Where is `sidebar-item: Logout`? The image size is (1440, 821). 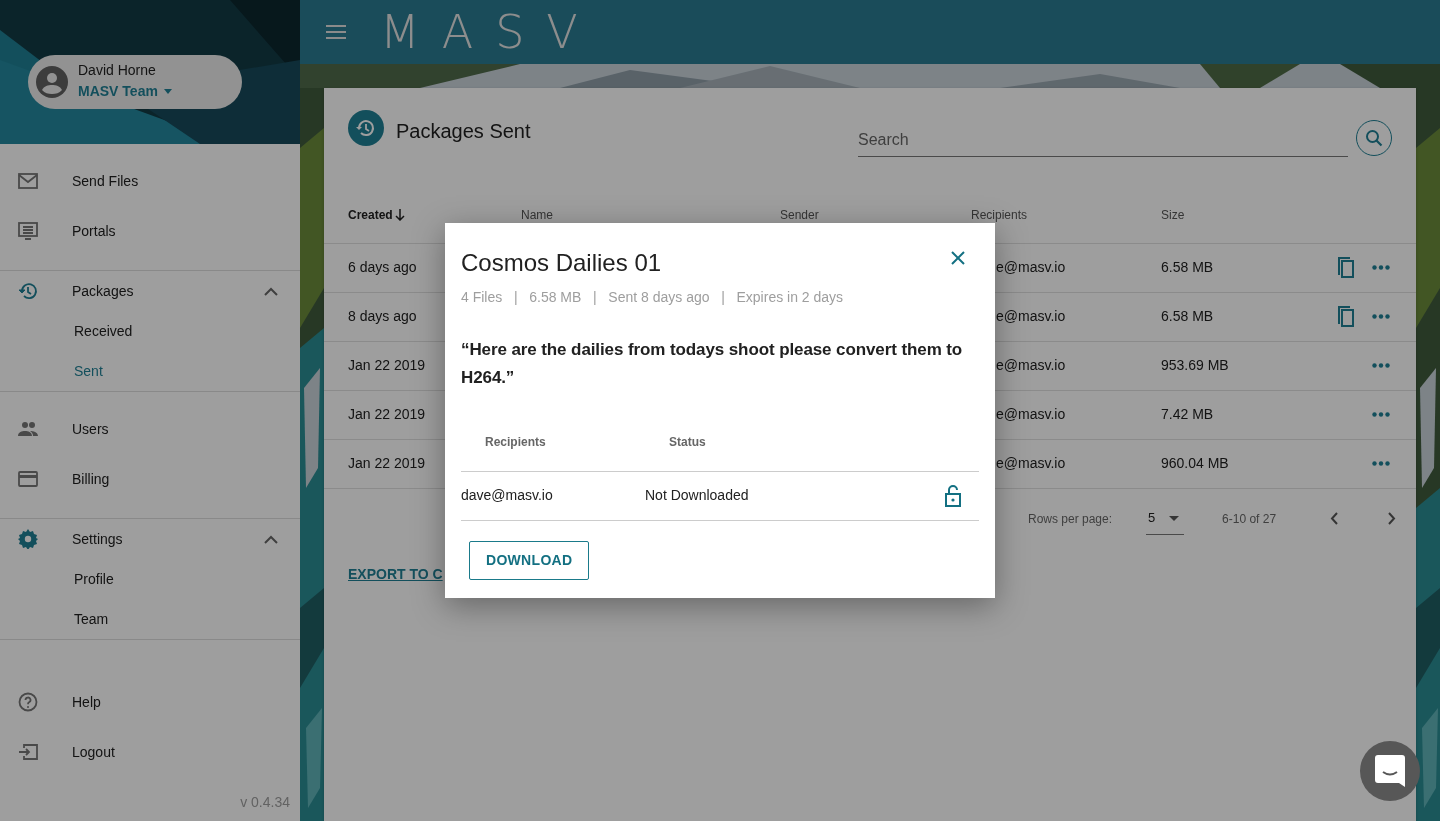
sidebar-item: Logout is located at coordinates (150, 752).